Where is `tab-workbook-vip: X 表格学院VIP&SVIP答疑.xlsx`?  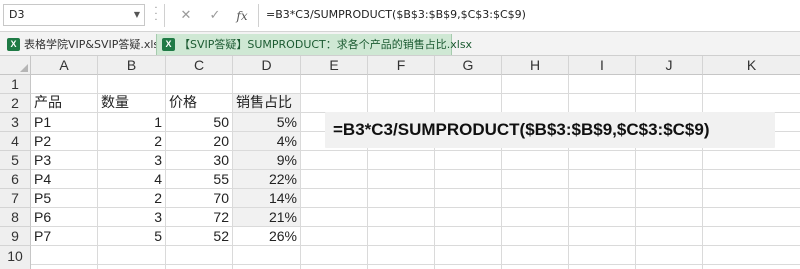 tab-workbook-vip: X 表格学院VIP&SVIP答疑.xlsx is located at coordinates (84, 44).